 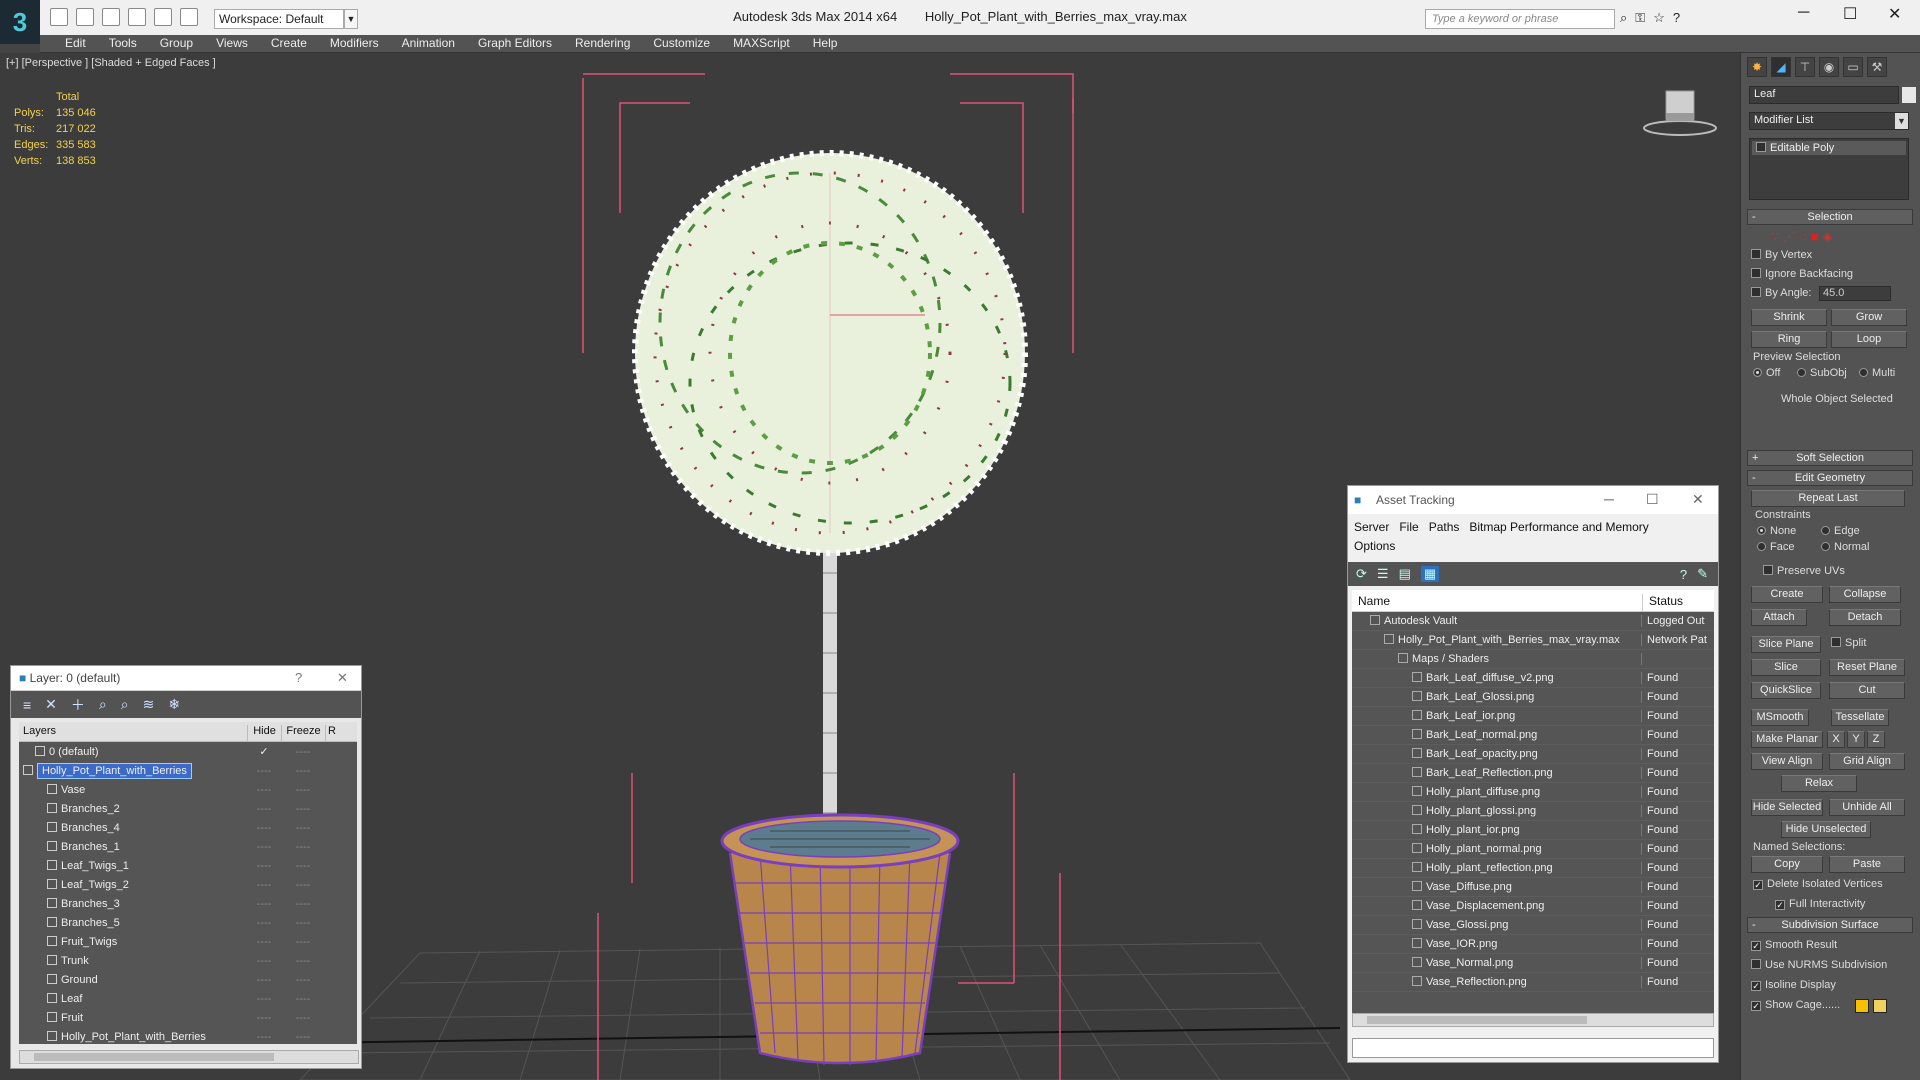 I want to click on help-icon: ?, so click(x=1676, y=18).